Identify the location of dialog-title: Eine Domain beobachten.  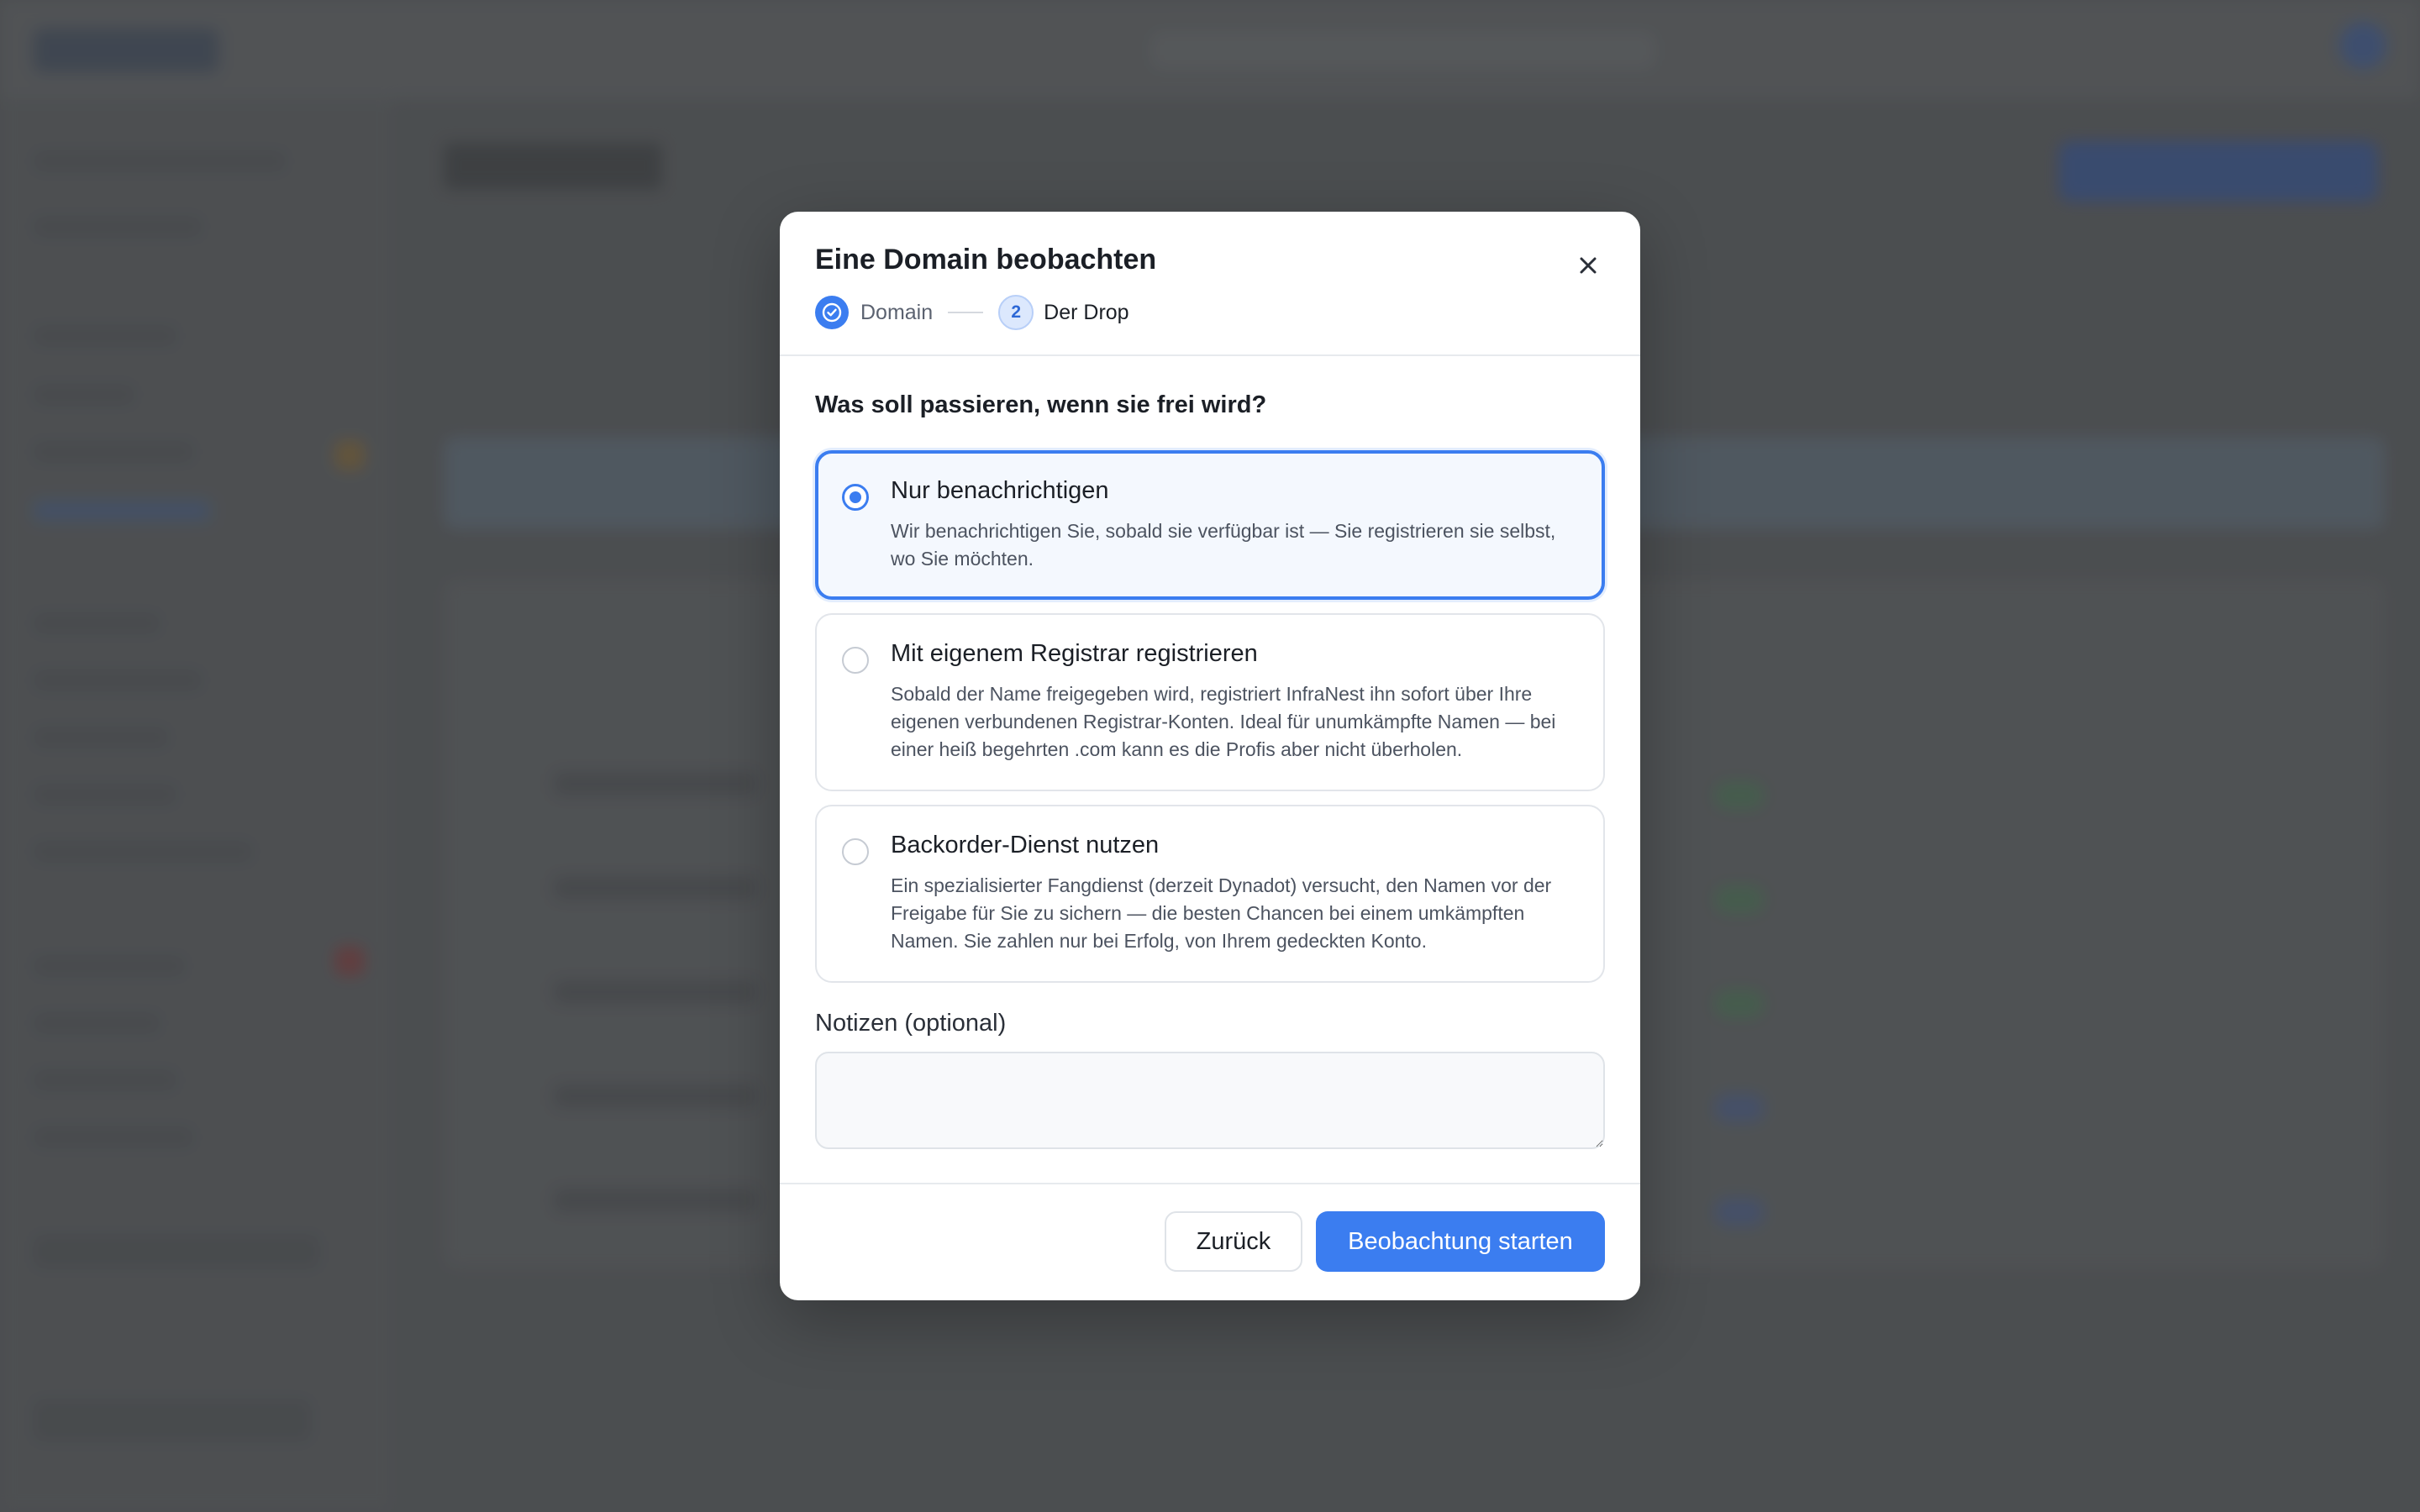
(986, 260).